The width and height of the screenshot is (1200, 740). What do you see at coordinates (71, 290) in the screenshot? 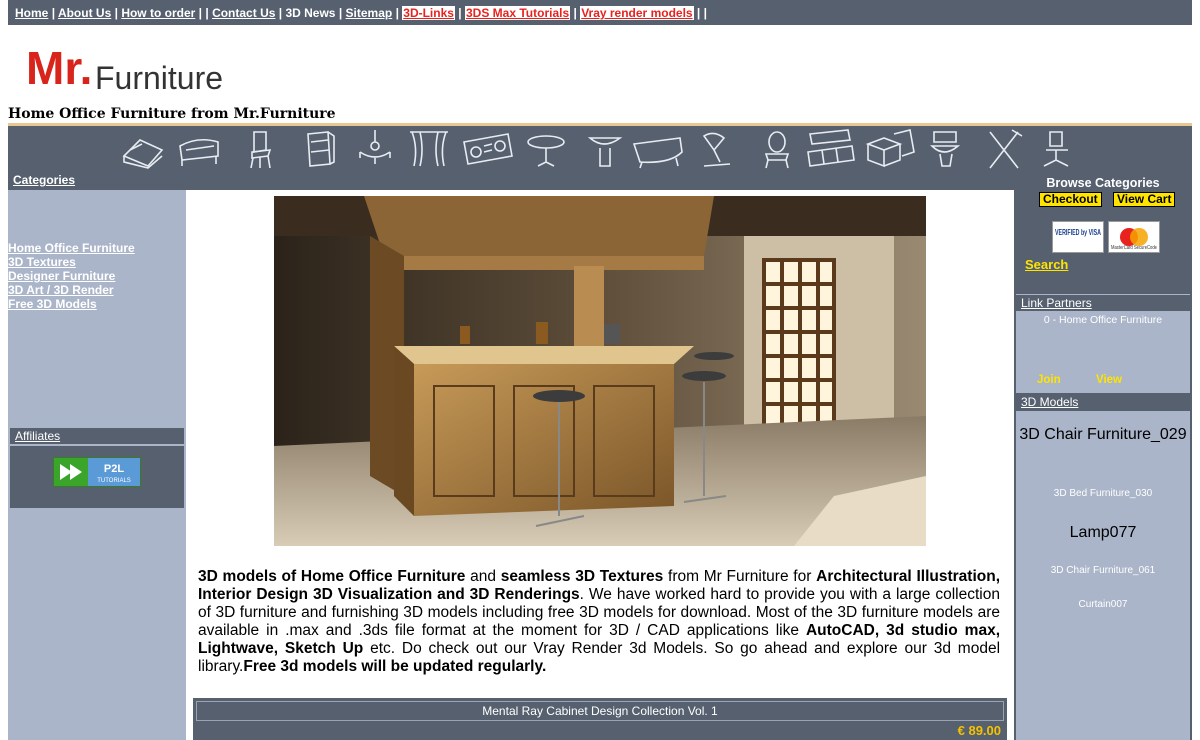
I see `left-link-3d-art: 3D Art / 3D Render` at bounding box center [71, 290].